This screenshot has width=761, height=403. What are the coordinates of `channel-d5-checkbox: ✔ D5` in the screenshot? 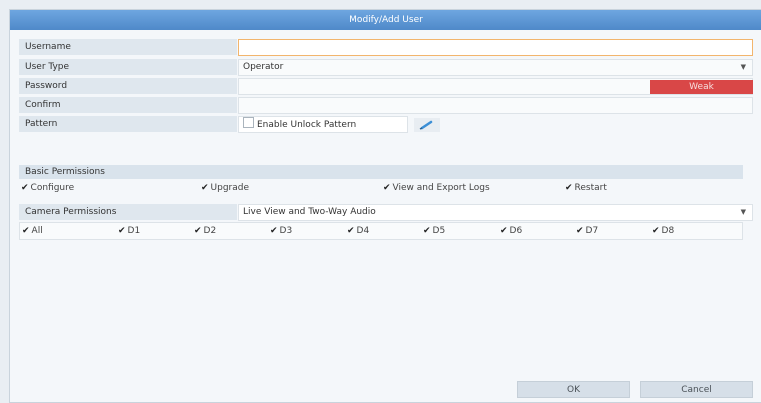 It's located at (434, 231).